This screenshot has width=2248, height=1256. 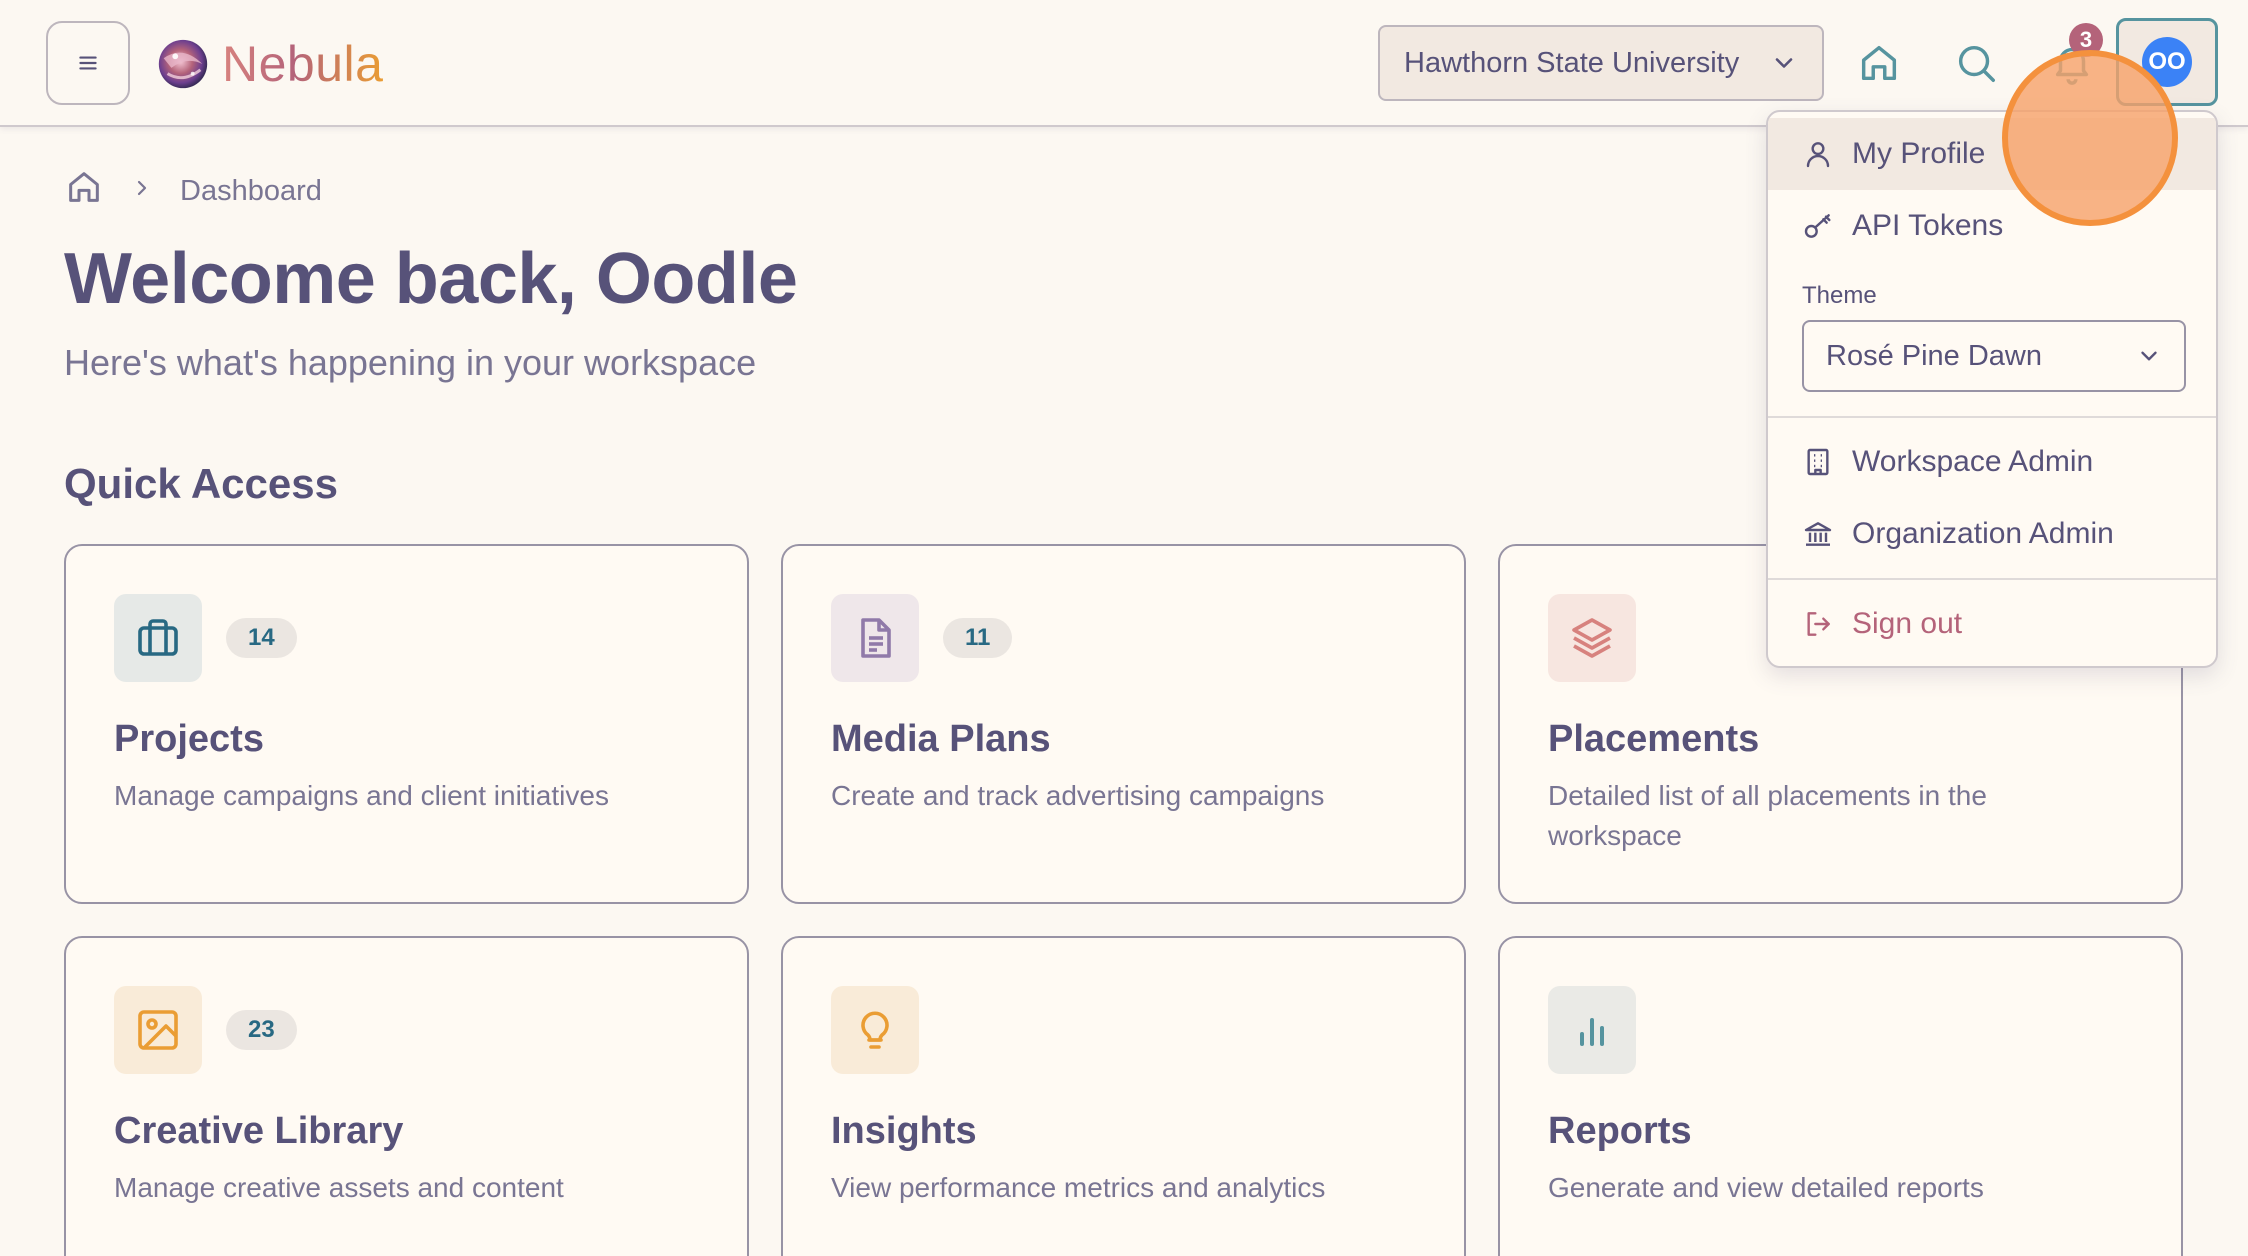 I want to click on nebula-logo-icon, so click(x=183, y=64).